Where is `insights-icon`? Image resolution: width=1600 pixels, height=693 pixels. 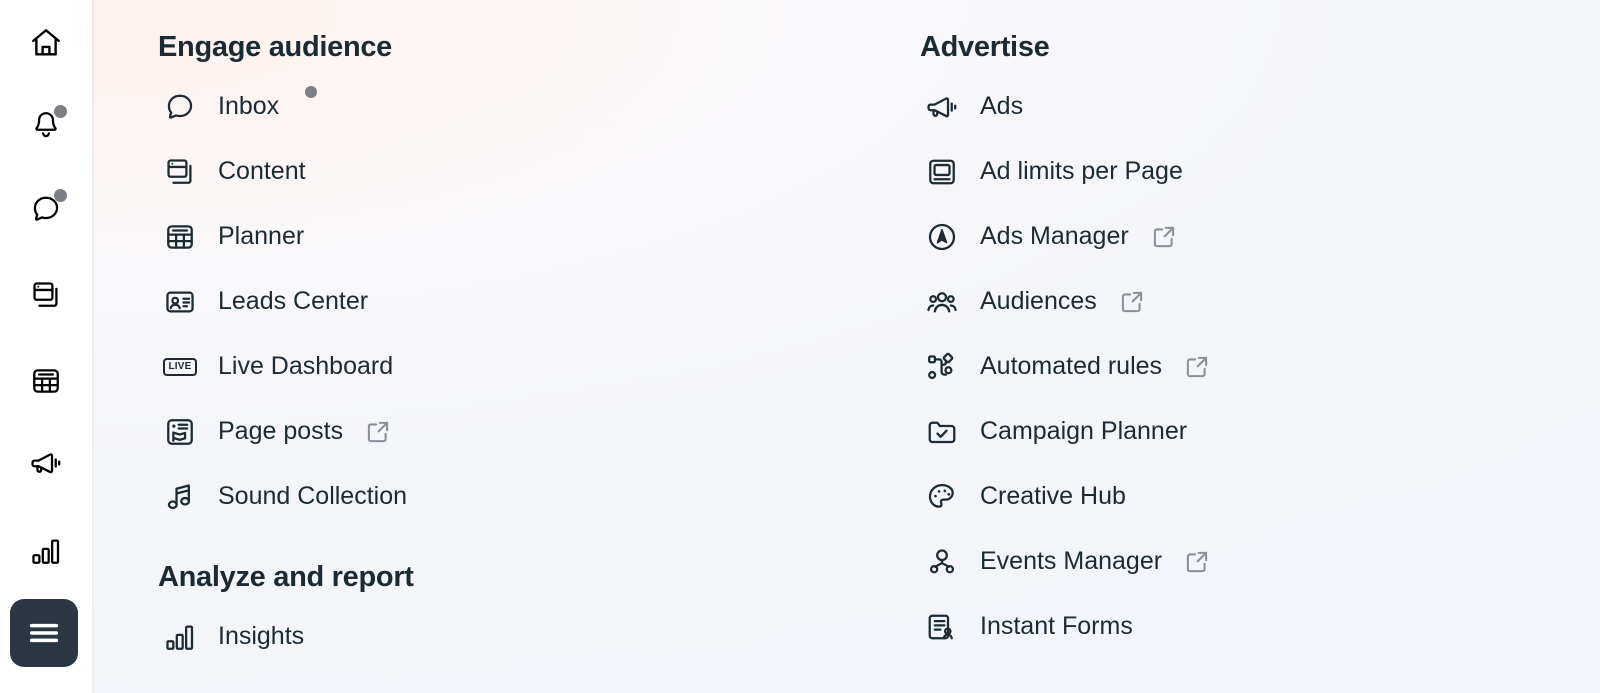
insights-icon is located at coordinates (46, 551).